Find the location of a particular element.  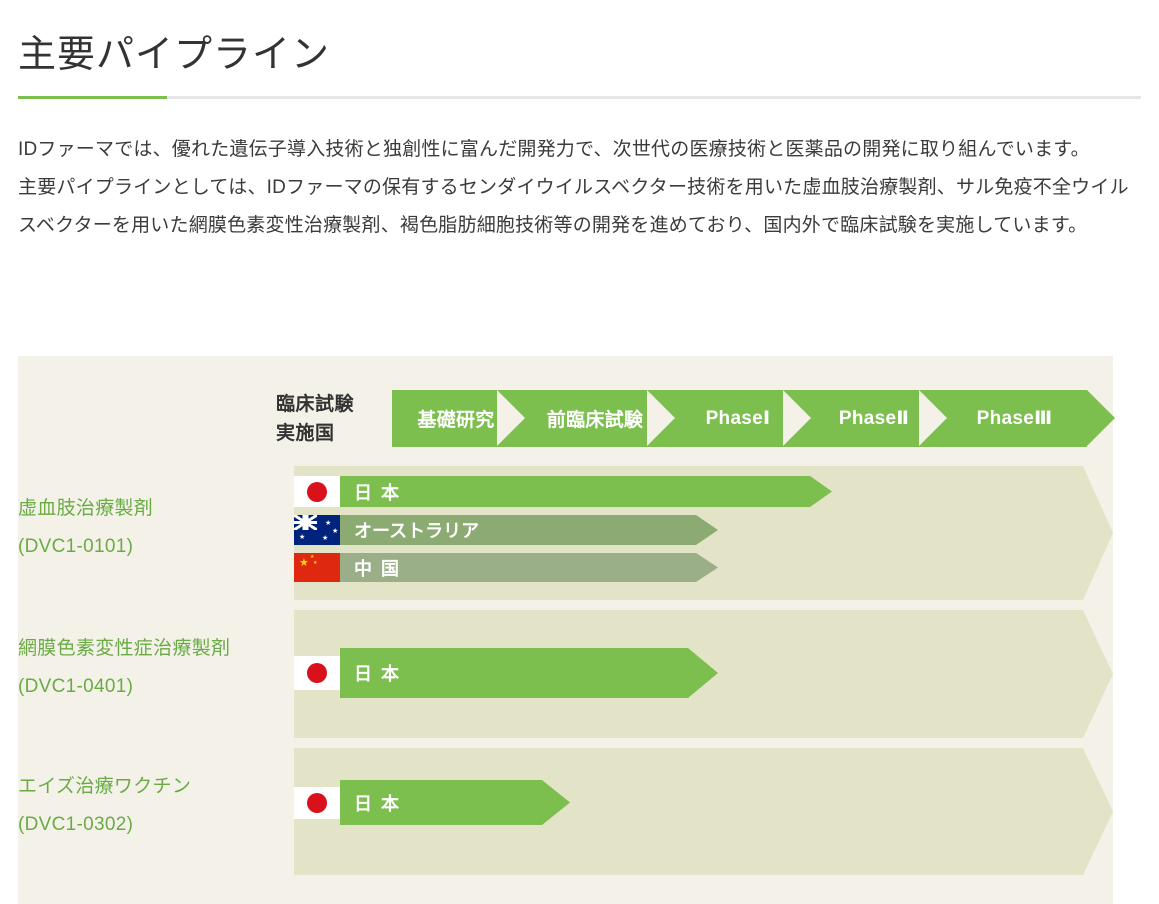

header-label-line-1: 臨床試験 is located at coordinates (315, 404).